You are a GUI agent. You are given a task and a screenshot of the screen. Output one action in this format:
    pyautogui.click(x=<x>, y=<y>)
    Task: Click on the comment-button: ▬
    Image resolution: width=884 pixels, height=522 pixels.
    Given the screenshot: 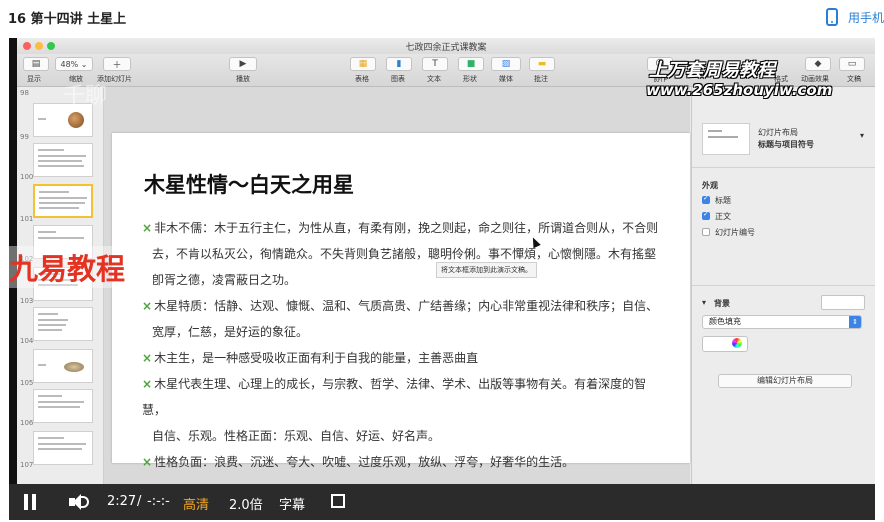 What is the action you would take?
    pyautogui.click(x=542, y=64)
    